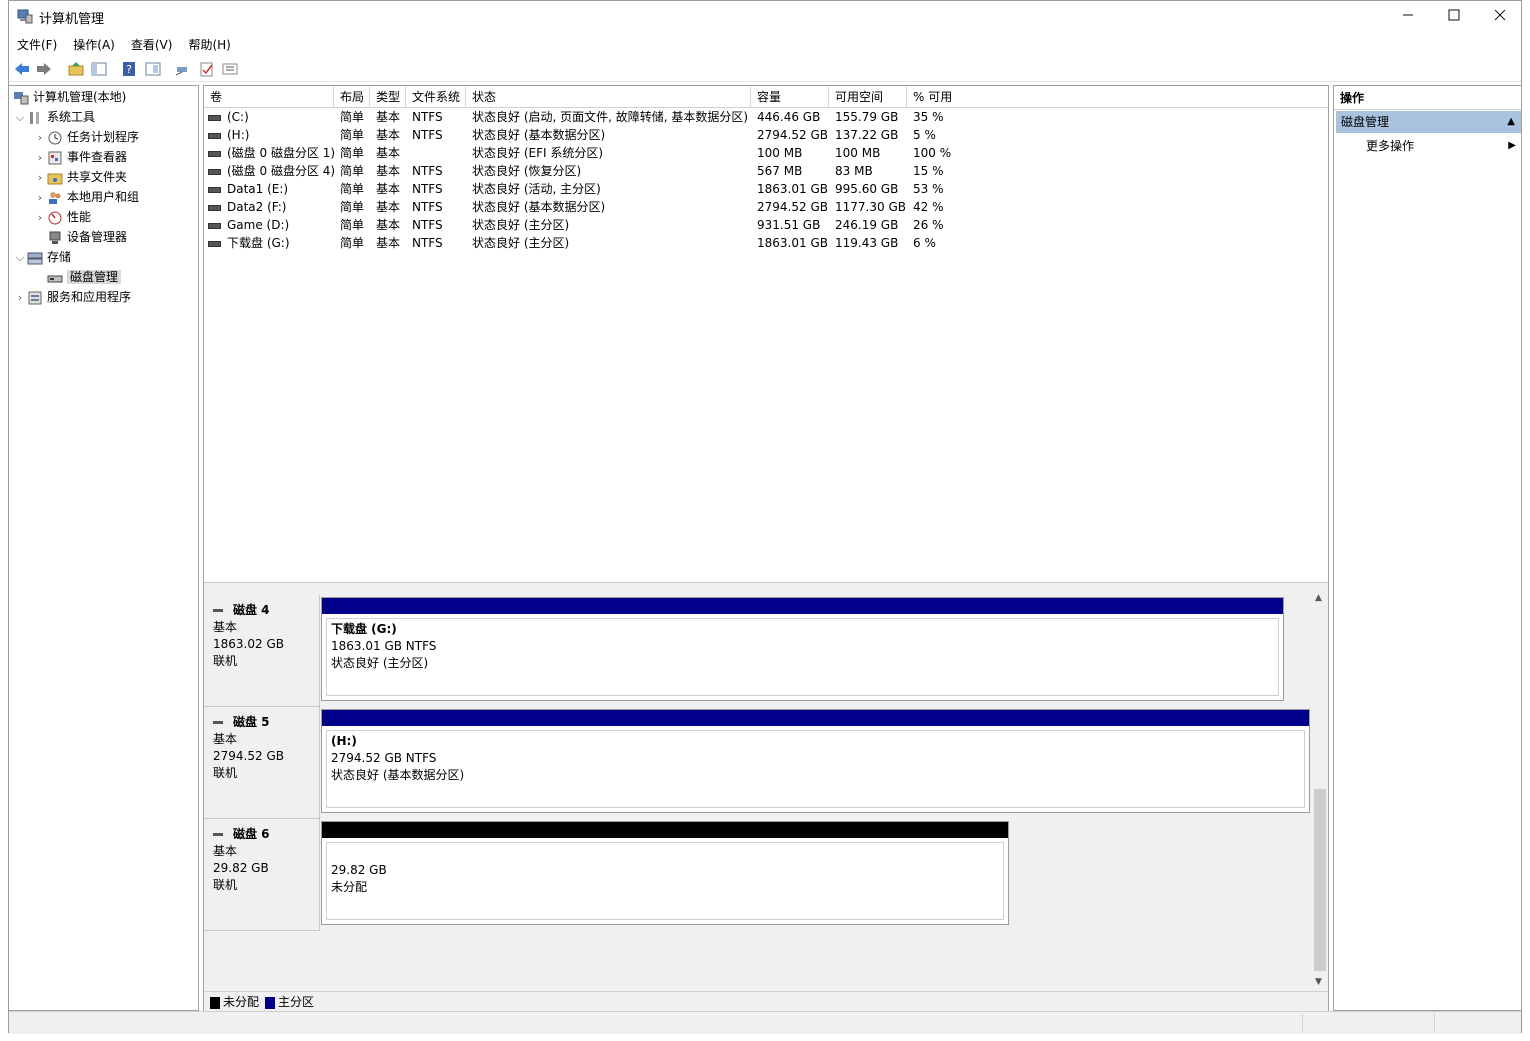 The width and height of the screenshot is (1530, 1041). I want to click on list-view-icon, so click(230, 69).